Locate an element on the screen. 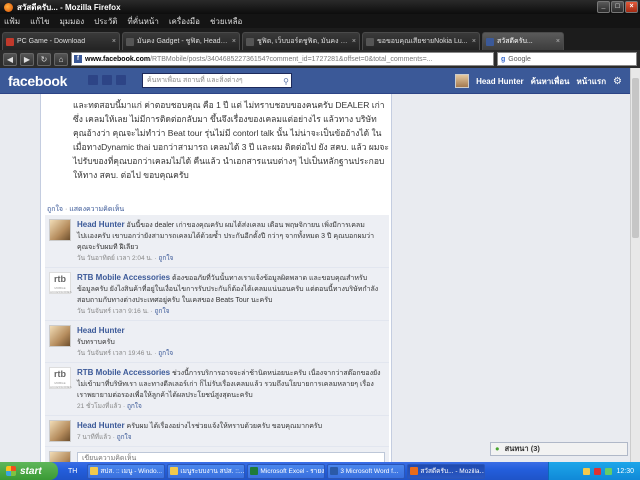 The height and width of the screenshot is (480, 640). tab-favicon is located at coordinates (10, 41).